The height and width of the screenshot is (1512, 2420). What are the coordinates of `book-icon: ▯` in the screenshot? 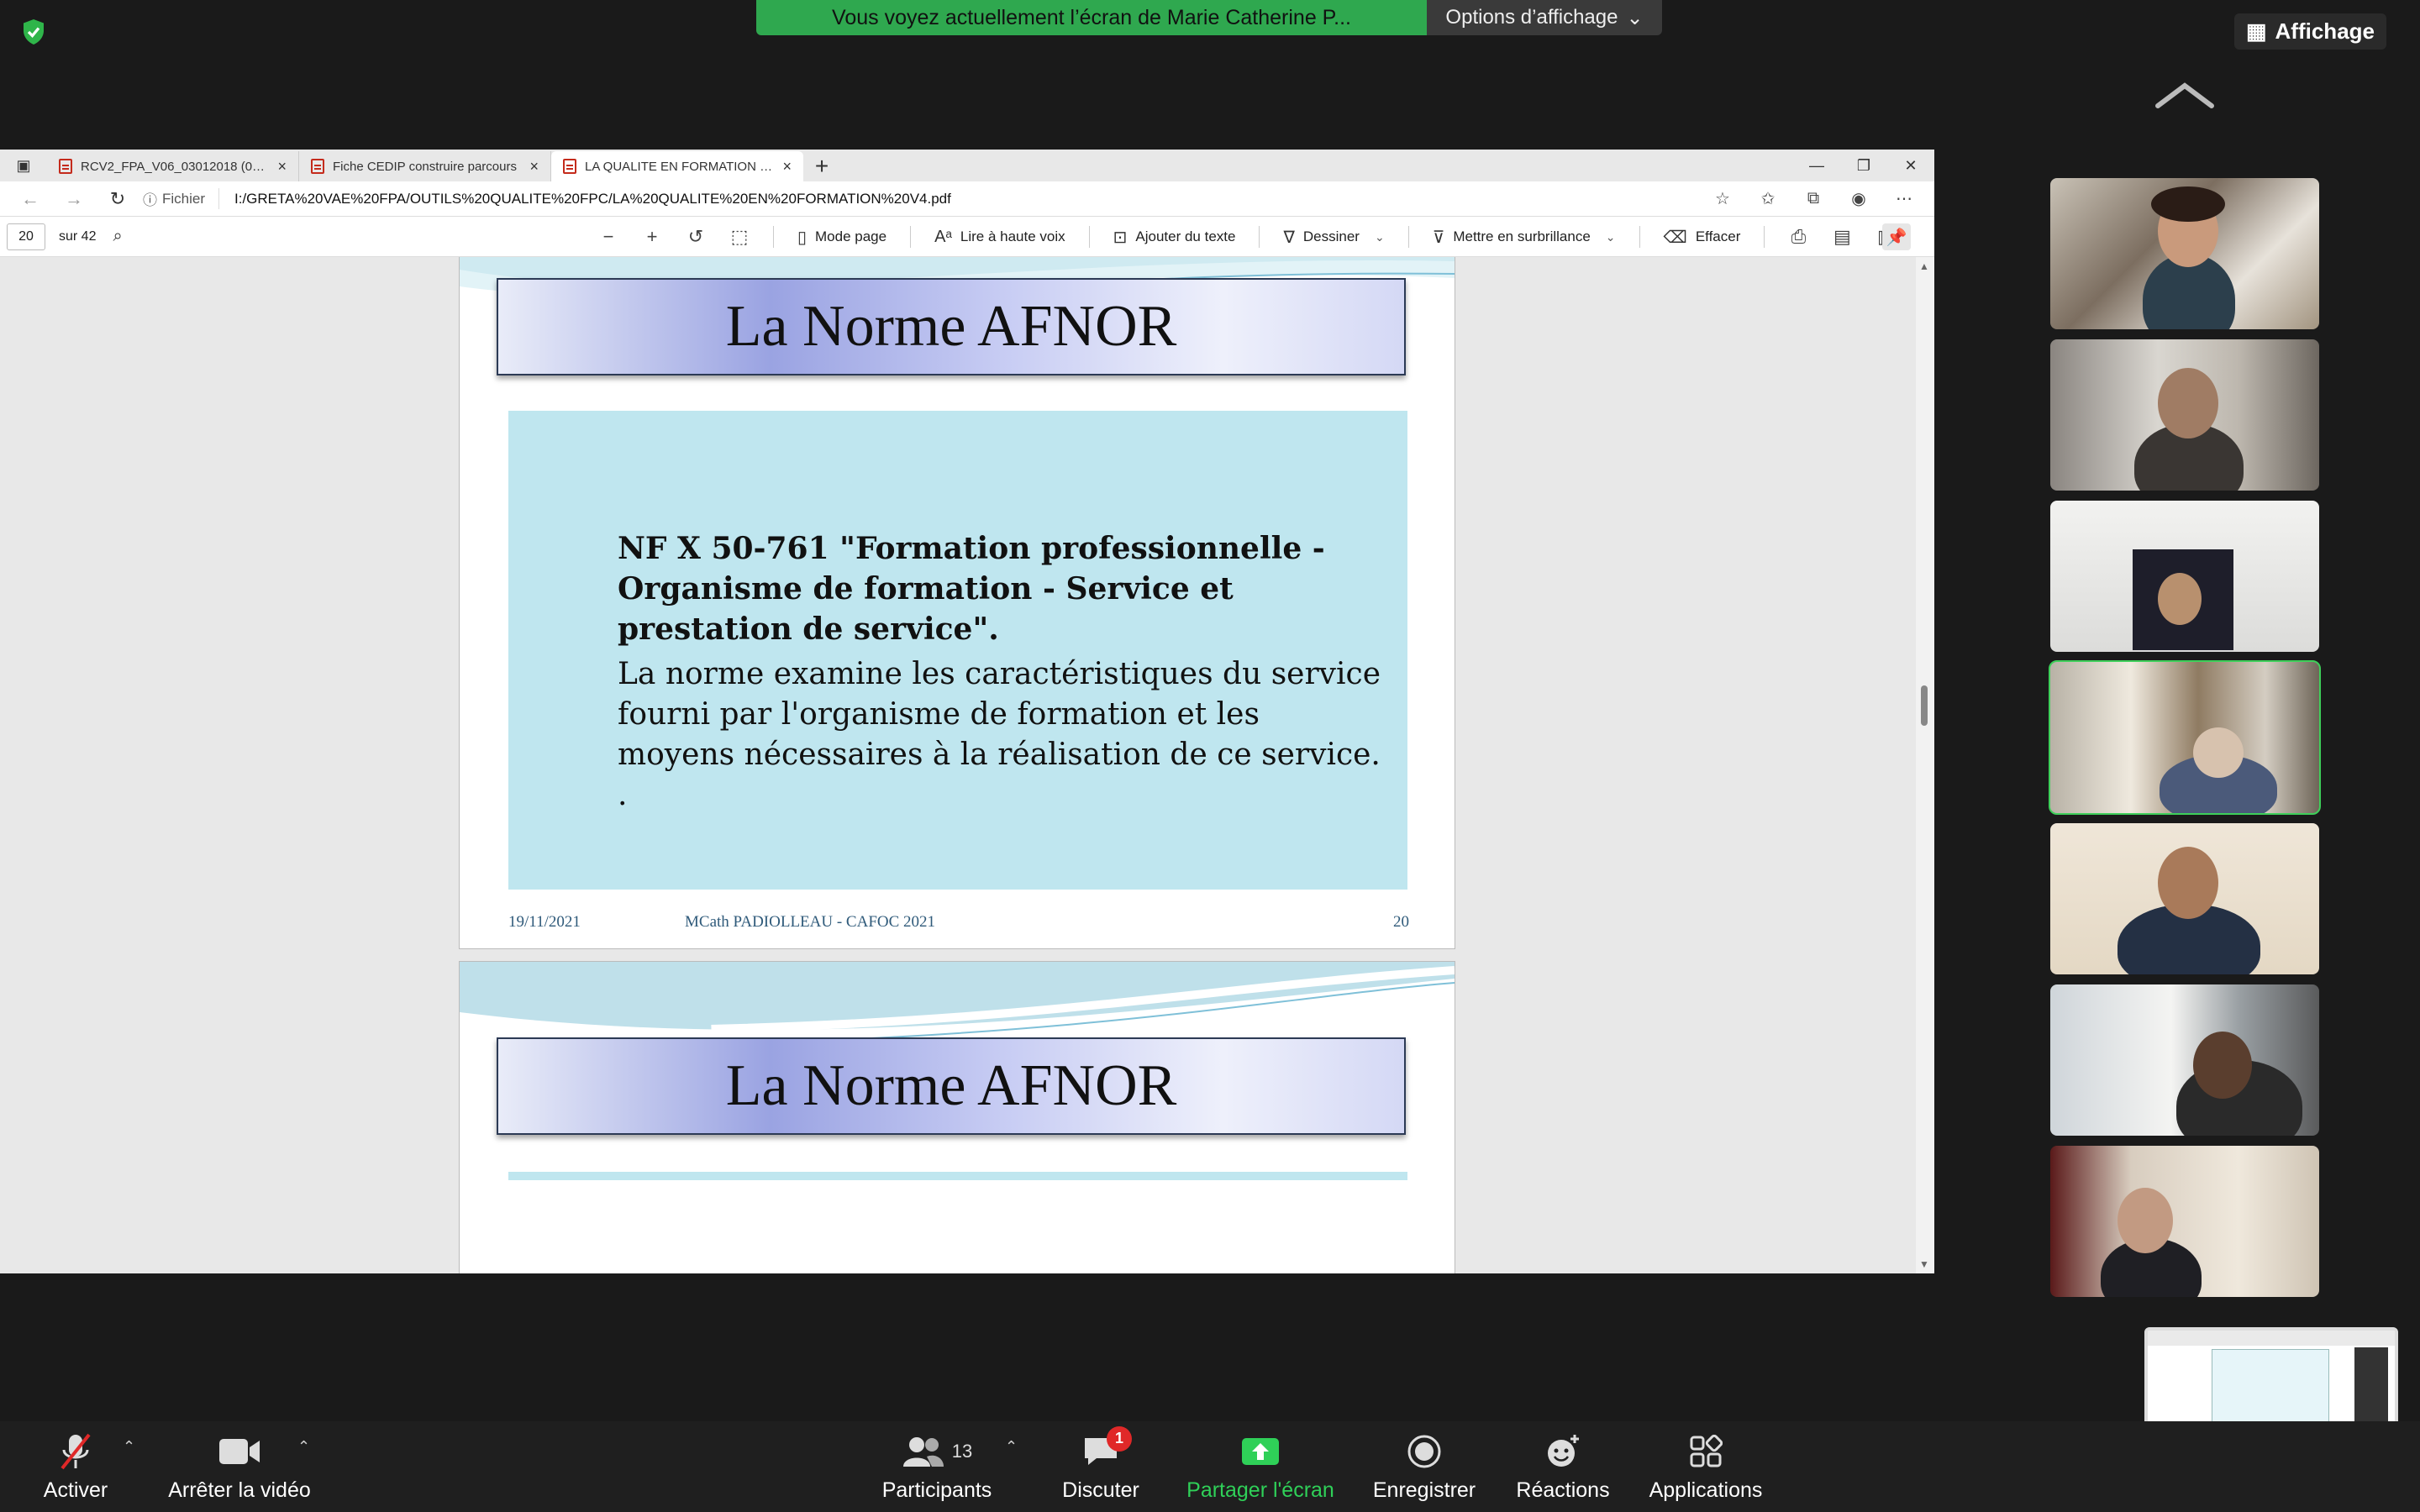 It's located at (802, 237).